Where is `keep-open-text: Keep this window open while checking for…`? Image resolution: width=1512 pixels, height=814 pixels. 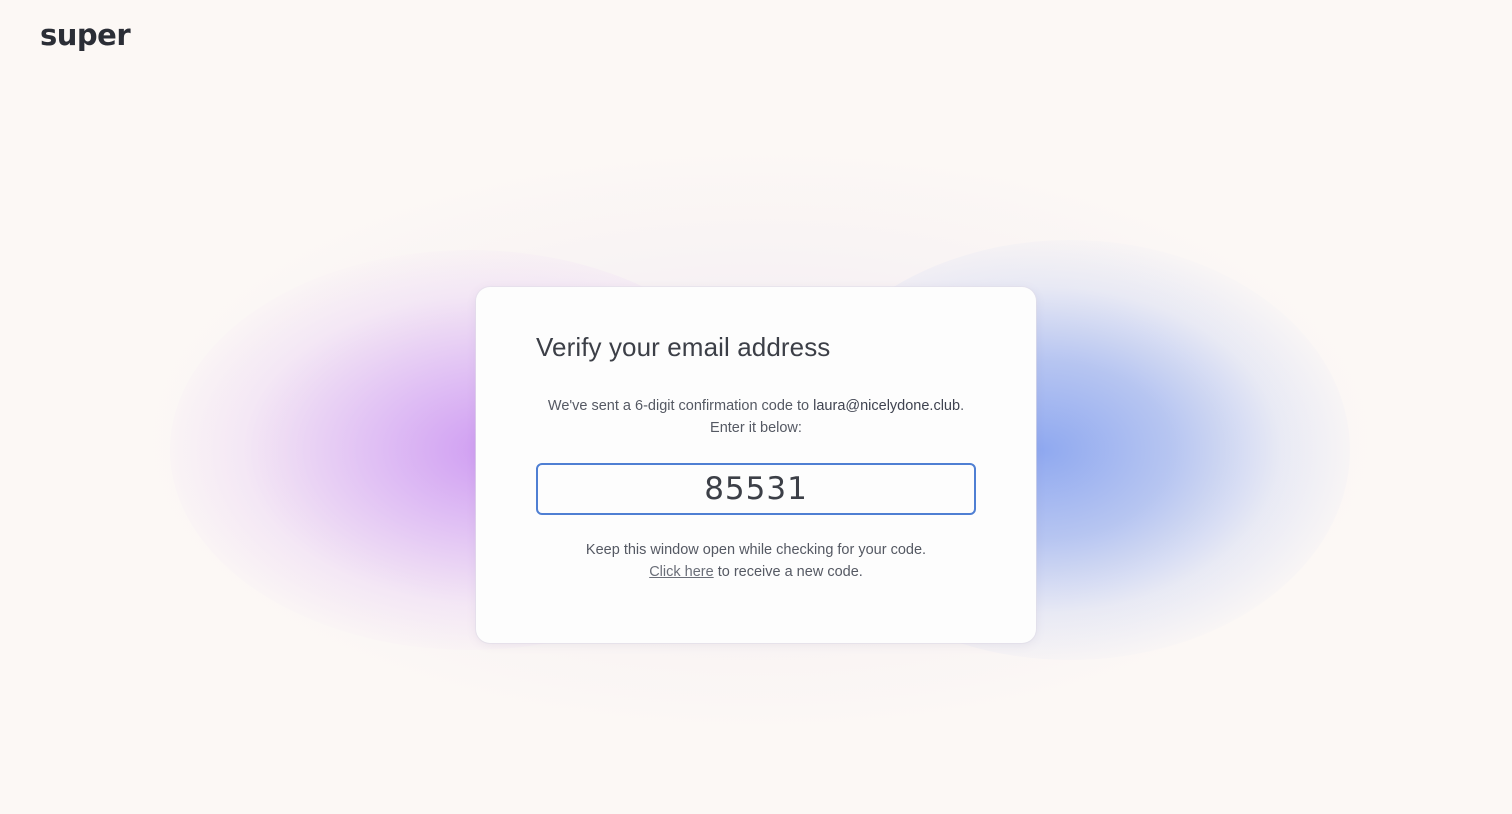
keep-open-text: Keep this window open while checking for… is located at coordinates (756, 550).